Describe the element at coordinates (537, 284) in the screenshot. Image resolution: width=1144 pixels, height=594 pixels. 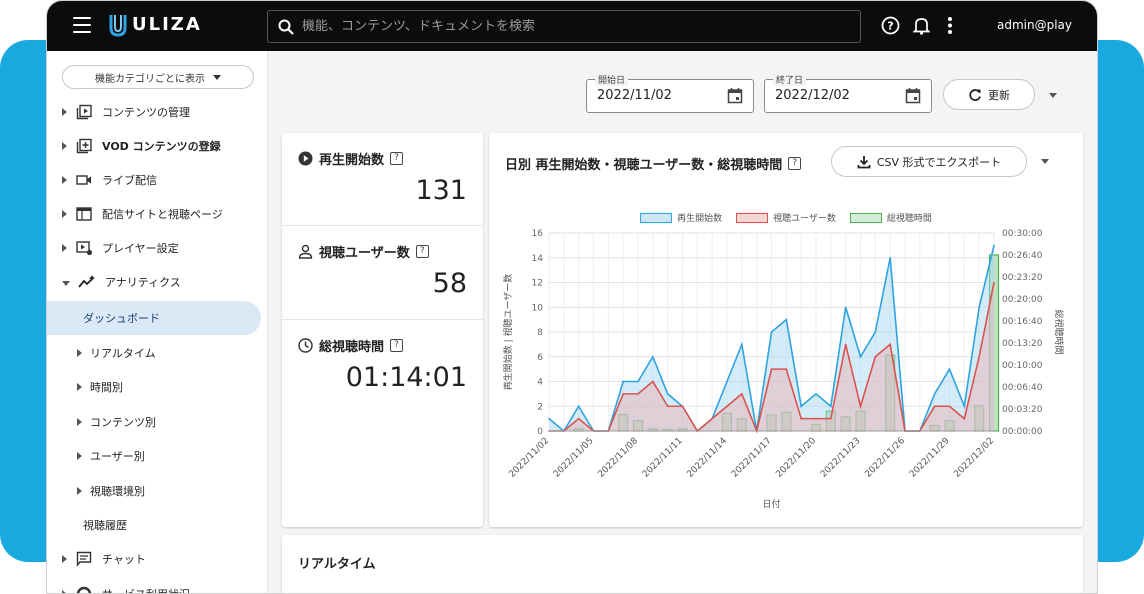
I see `y-tick-label: 12` at that location.